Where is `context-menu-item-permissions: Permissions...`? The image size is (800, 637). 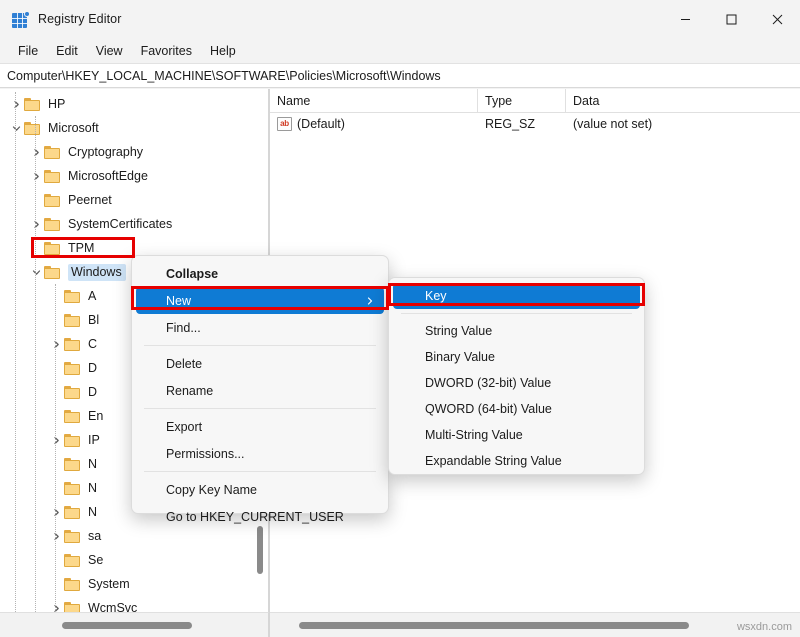
context-menu-item-permissions: Permissions... is located at coordinates (260, 453).